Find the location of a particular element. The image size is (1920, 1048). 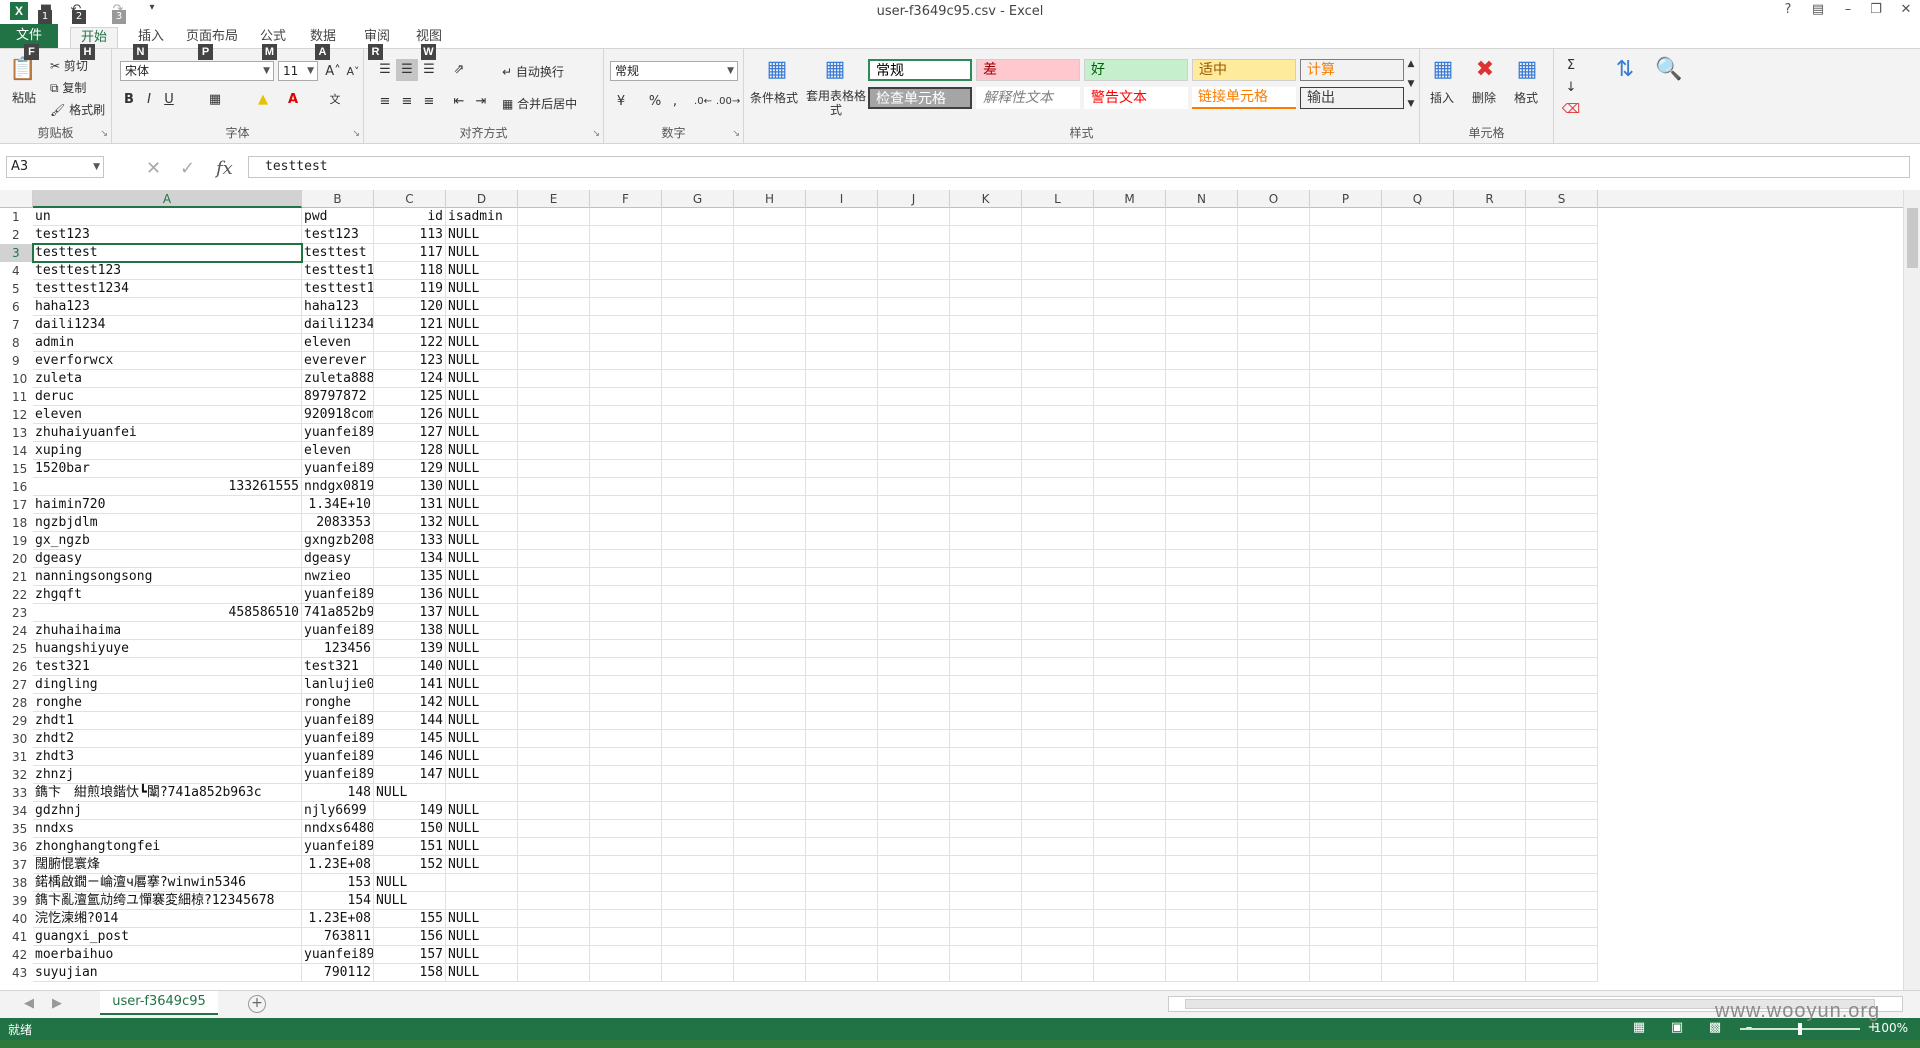

row-header: 28 is located at coordinates (16, 703).